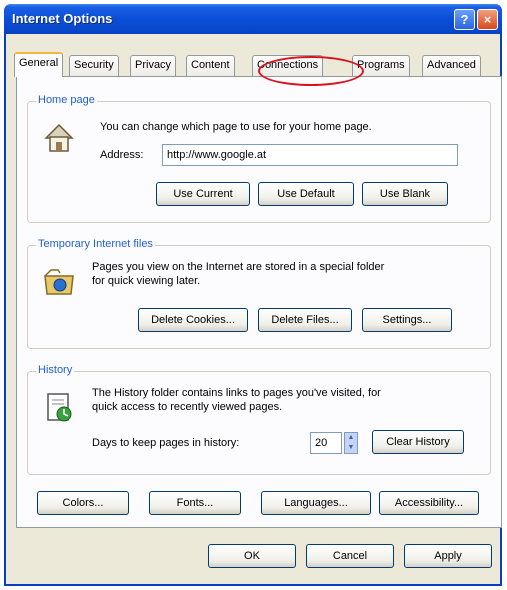 The image size is (507, 590). What do you see at coordinates (122, 155) in the screenshot?
I see `address-label: Address:` at bounding box center [122, 155].